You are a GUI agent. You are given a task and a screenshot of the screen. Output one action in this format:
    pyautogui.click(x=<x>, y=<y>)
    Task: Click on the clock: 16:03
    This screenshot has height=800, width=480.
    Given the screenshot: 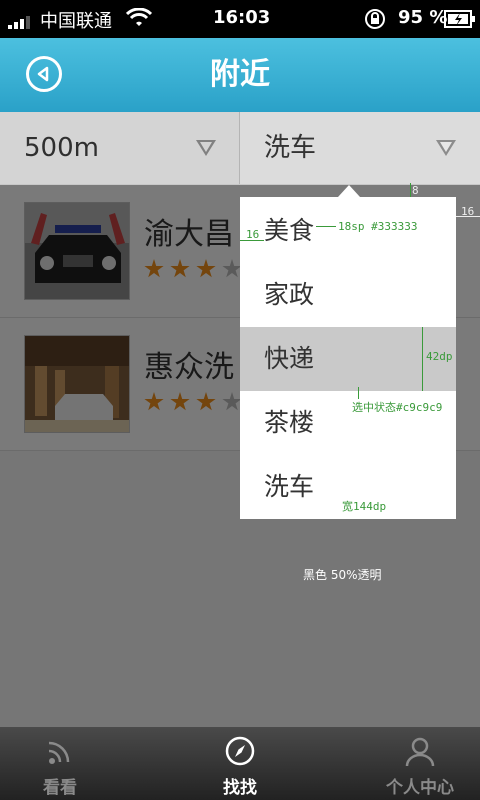 What is the action you would take?
    pyautogui.click(x=242, y=17)
    